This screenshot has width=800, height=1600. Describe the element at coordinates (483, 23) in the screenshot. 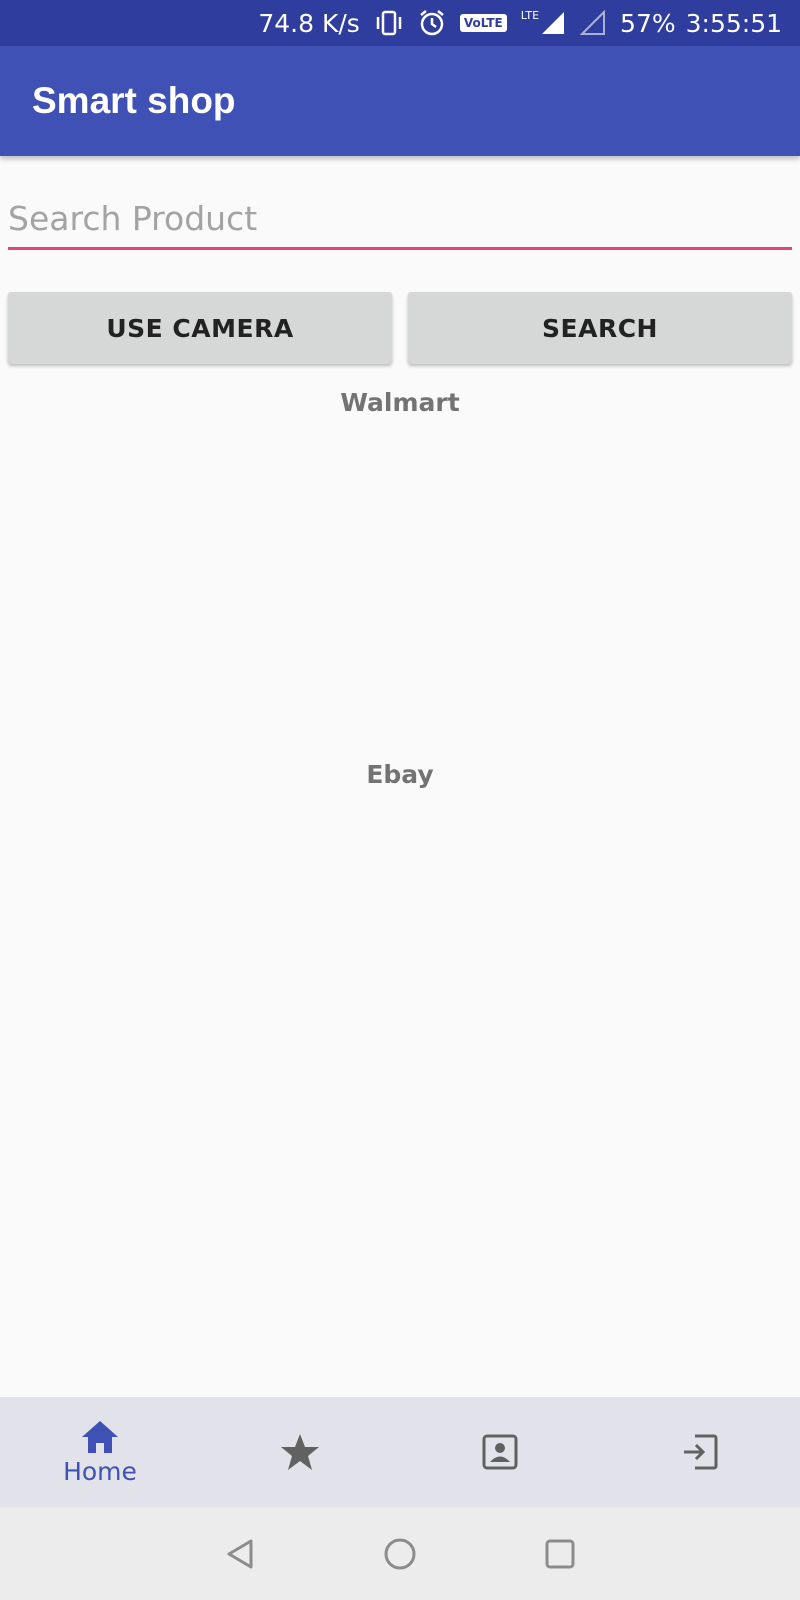

I see `volte-icon: VoLTE` at that location.